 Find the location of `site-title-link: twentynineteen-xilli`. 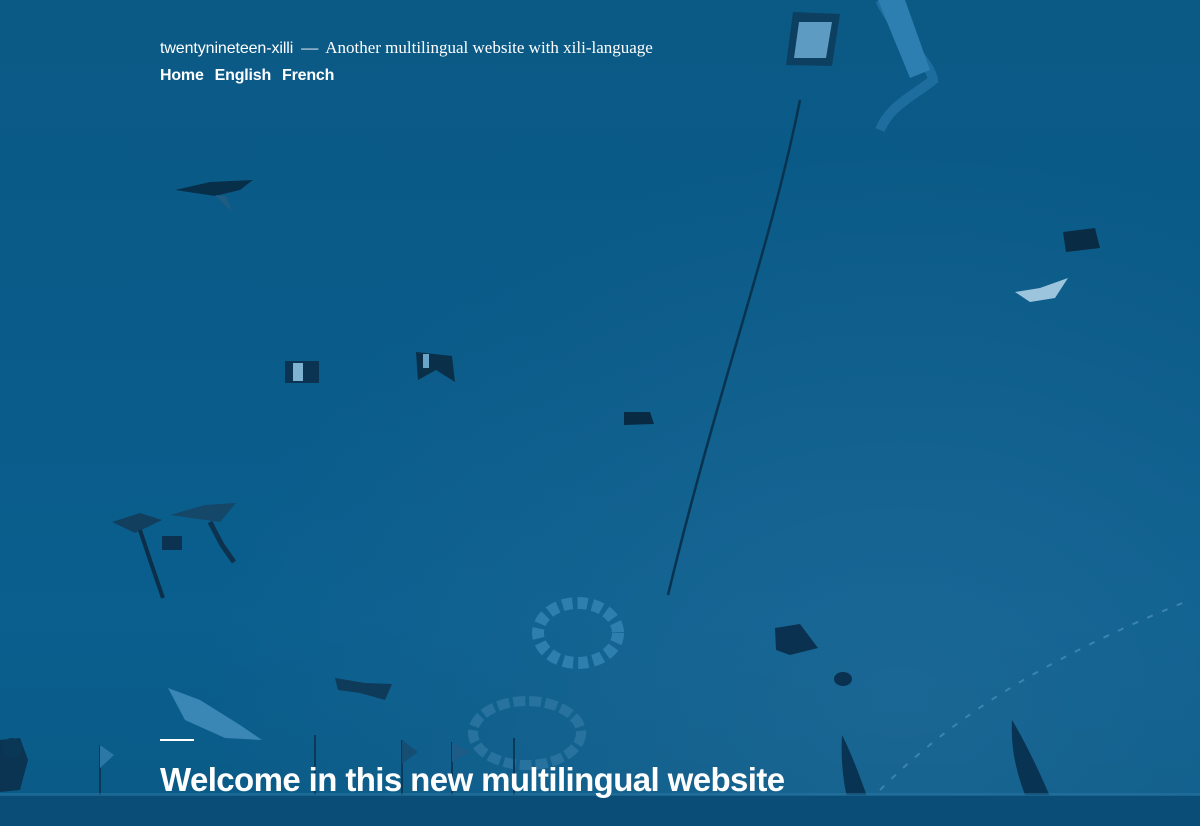

site-title-link: twentynineteen-xilli is located at coordinates (226, 49).